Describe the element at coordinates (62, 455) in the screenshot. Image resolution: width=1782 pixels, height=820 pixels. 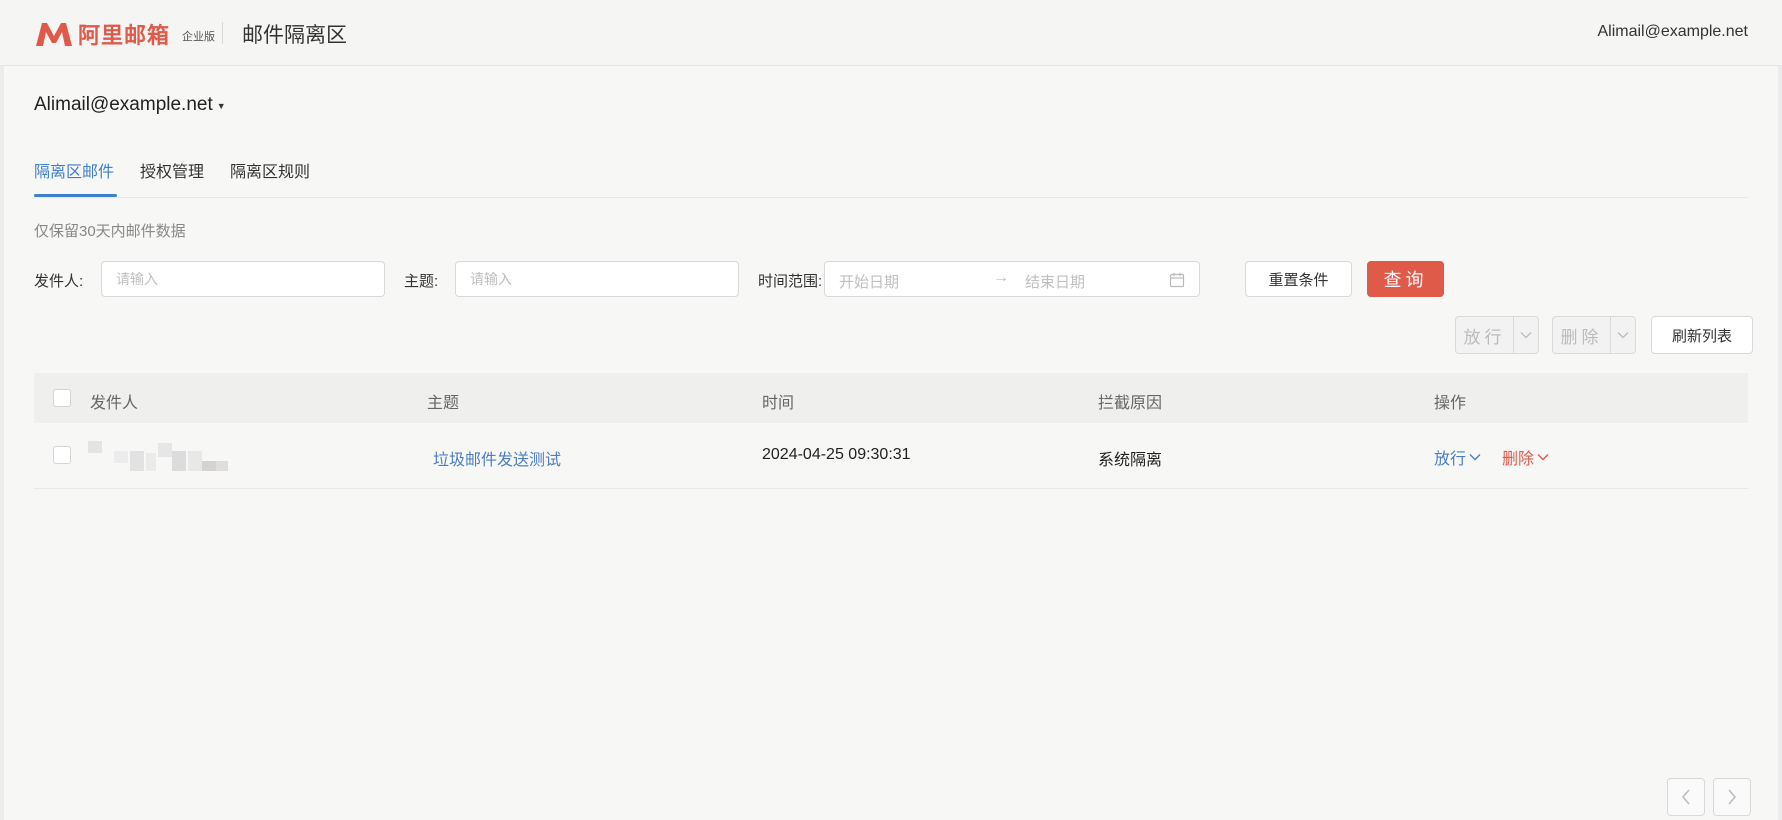
I see `row-checkbox` at that location.